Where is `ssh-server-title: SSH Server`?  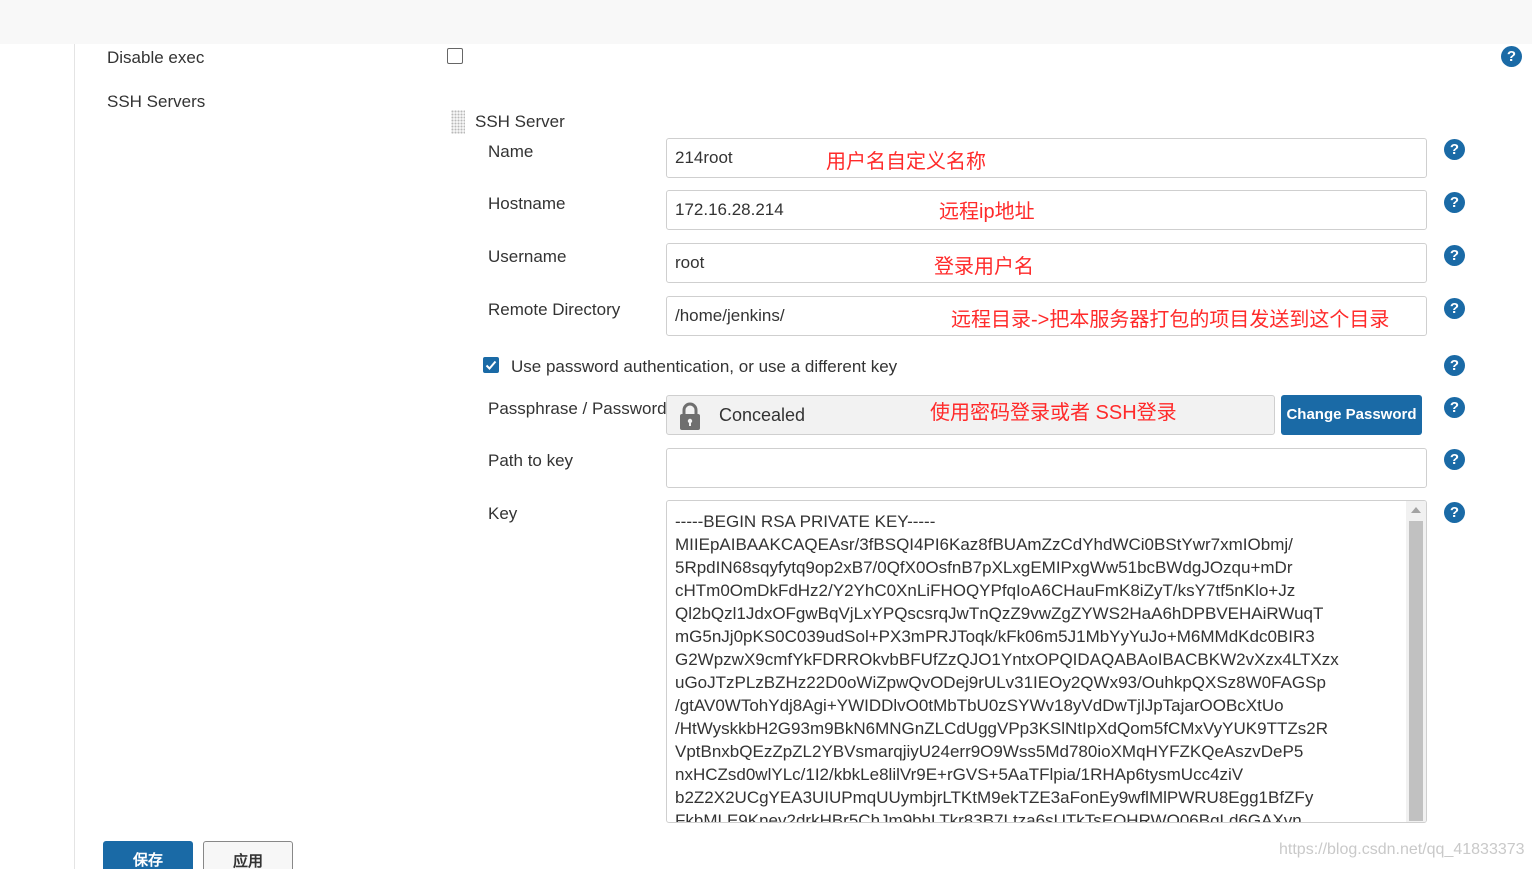 ssh-server-title: SSH Server is located at coordinates (520, 121).